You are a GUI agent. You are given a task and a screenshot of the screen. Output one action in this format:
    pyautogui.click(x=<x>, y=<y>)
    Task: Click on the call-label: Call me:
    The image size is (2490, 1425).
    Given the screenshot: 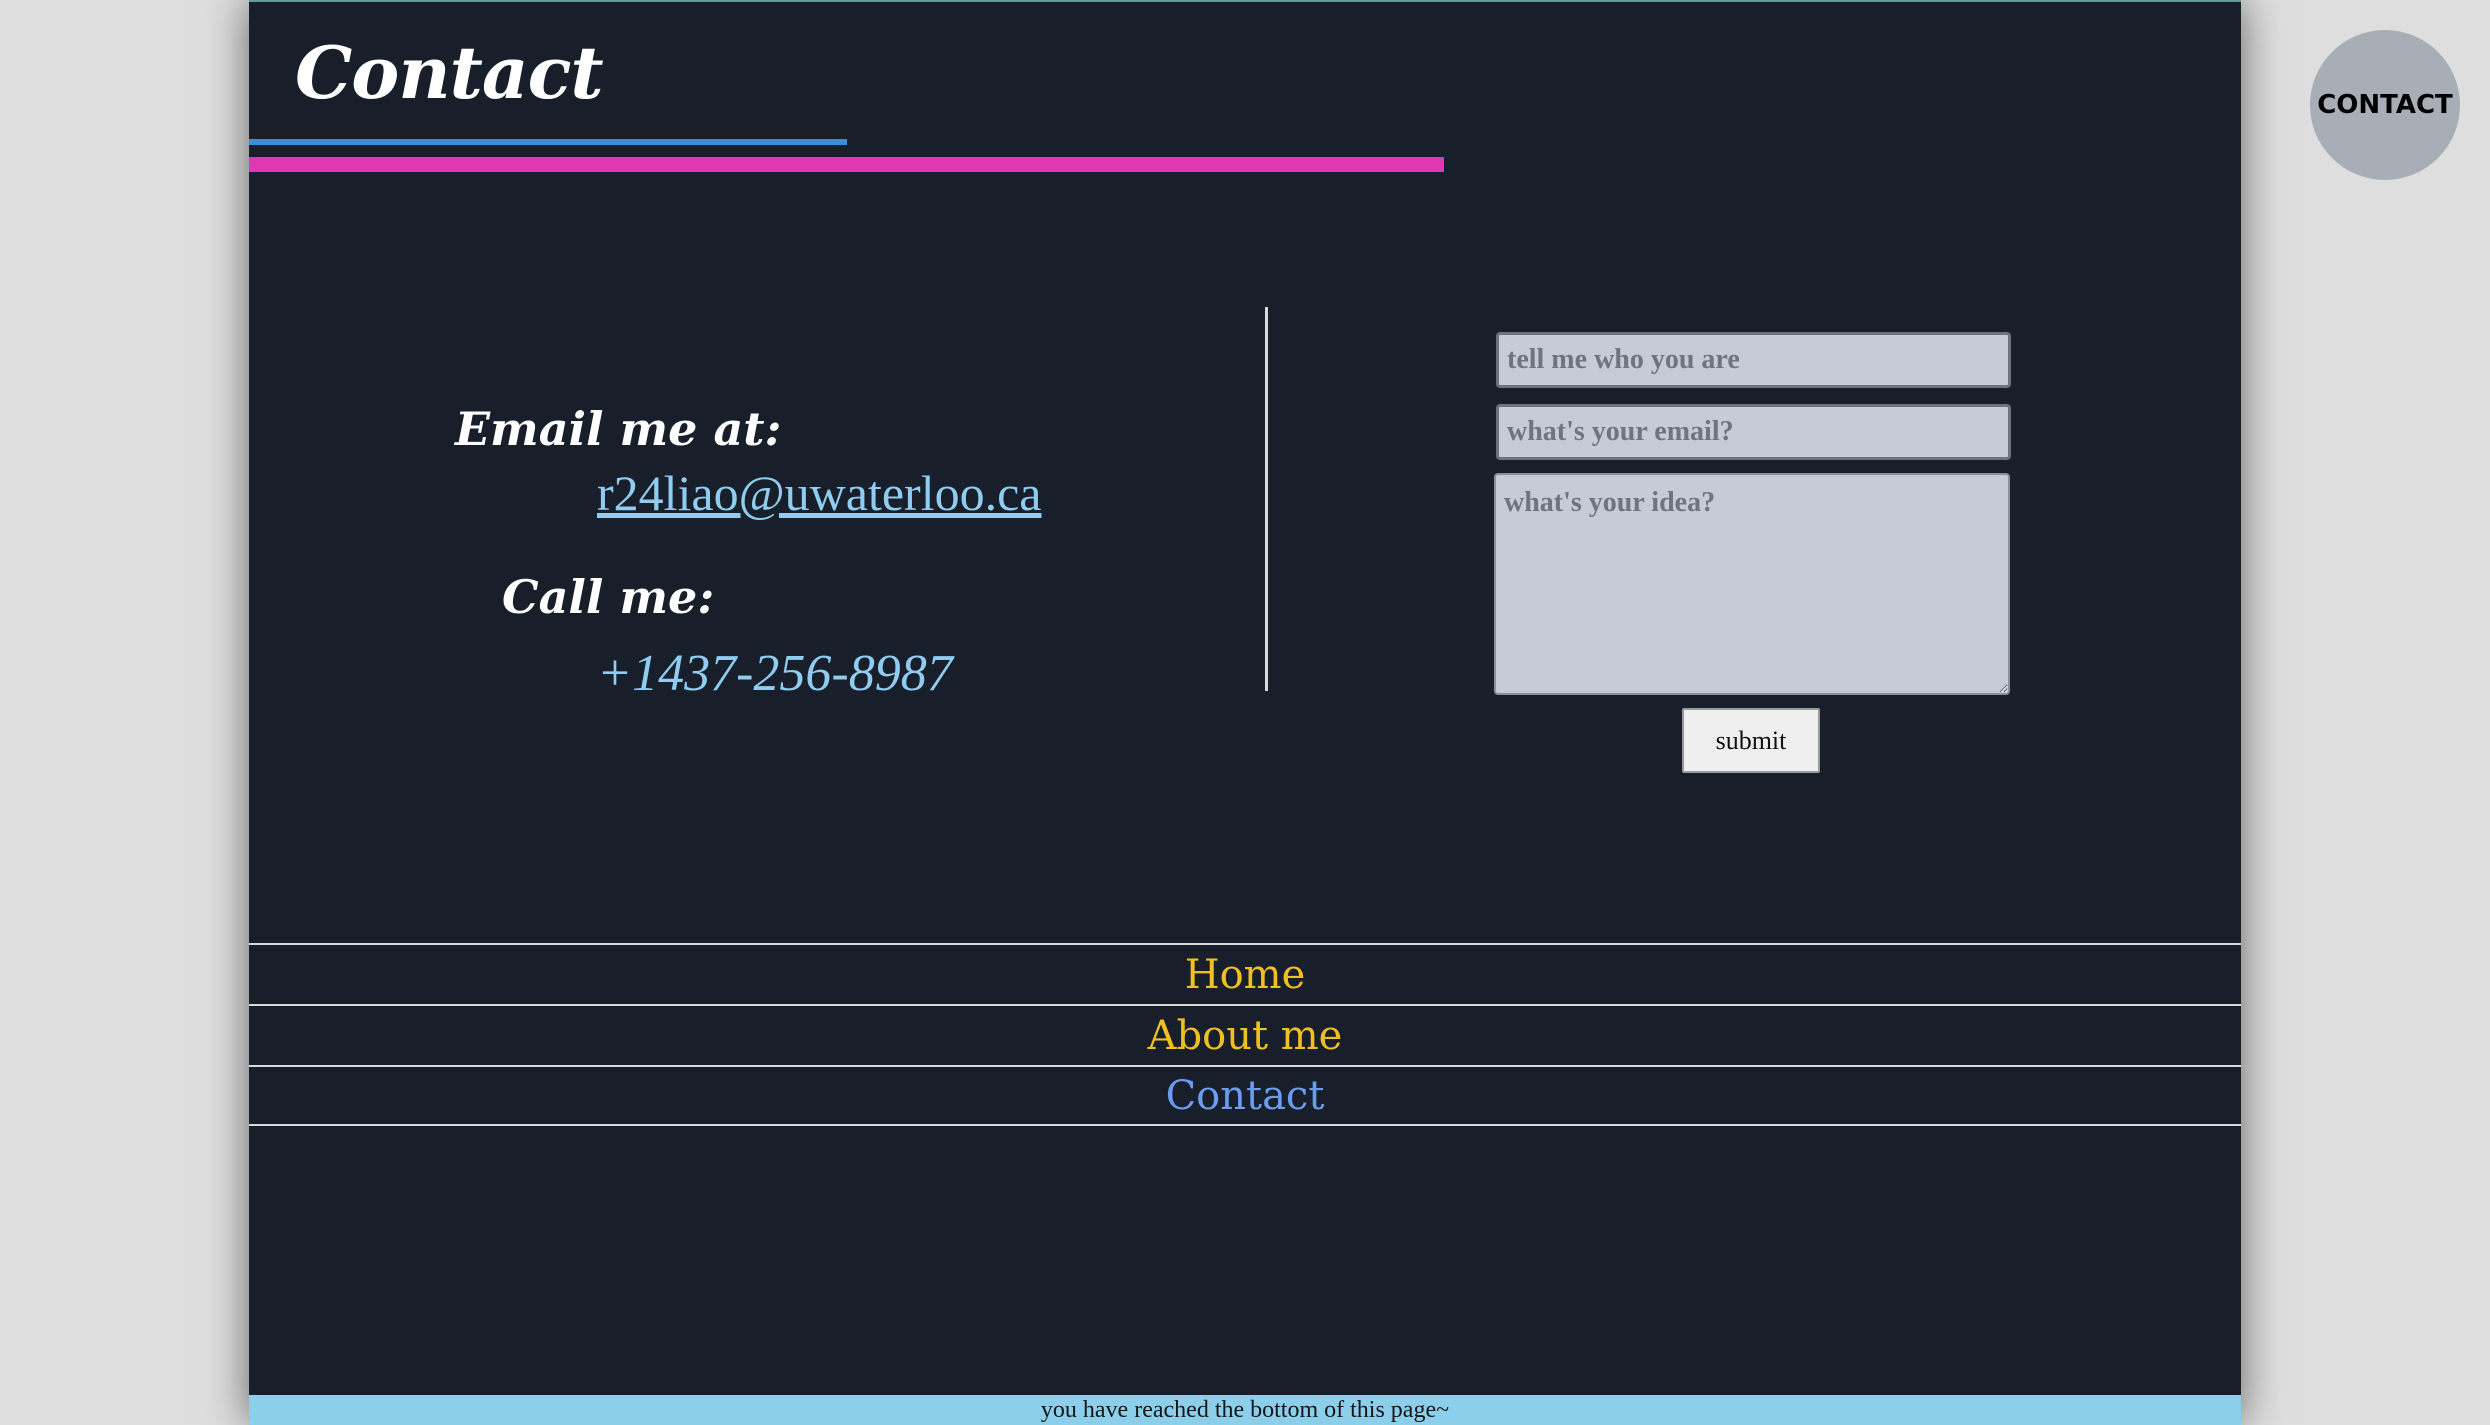 What is the action you would take?
    pyautogui.click(x=608, y=597)
    